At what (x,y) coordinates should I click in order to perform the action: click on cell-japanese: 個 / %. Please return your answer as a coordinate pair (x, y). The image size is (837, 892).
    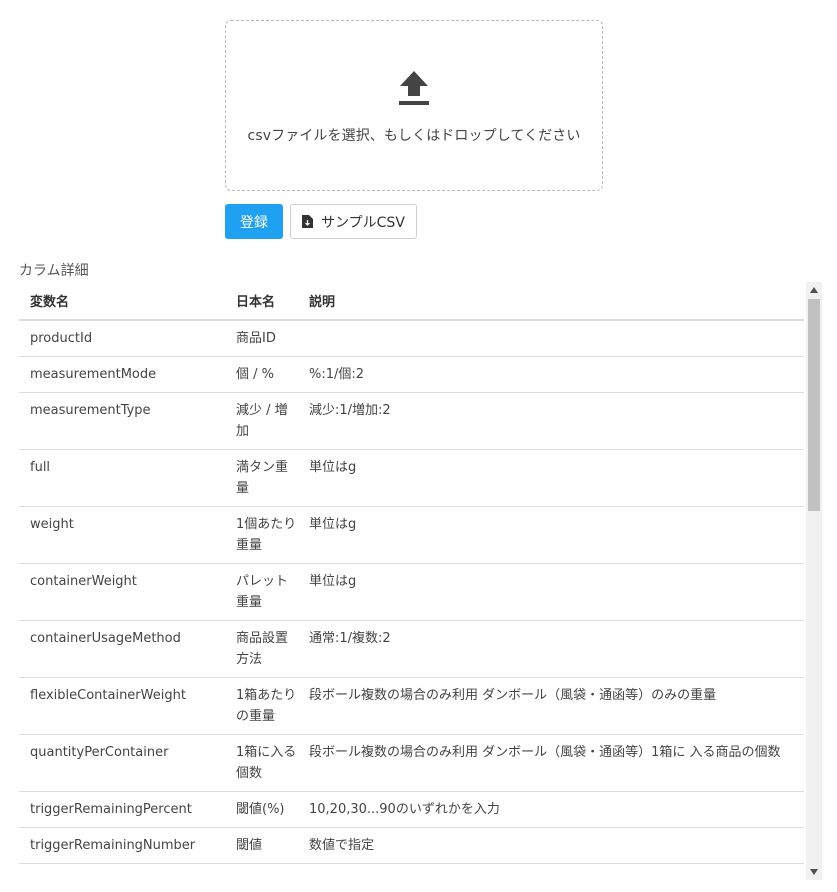
    Looking at the image, I should click on (266, 374).